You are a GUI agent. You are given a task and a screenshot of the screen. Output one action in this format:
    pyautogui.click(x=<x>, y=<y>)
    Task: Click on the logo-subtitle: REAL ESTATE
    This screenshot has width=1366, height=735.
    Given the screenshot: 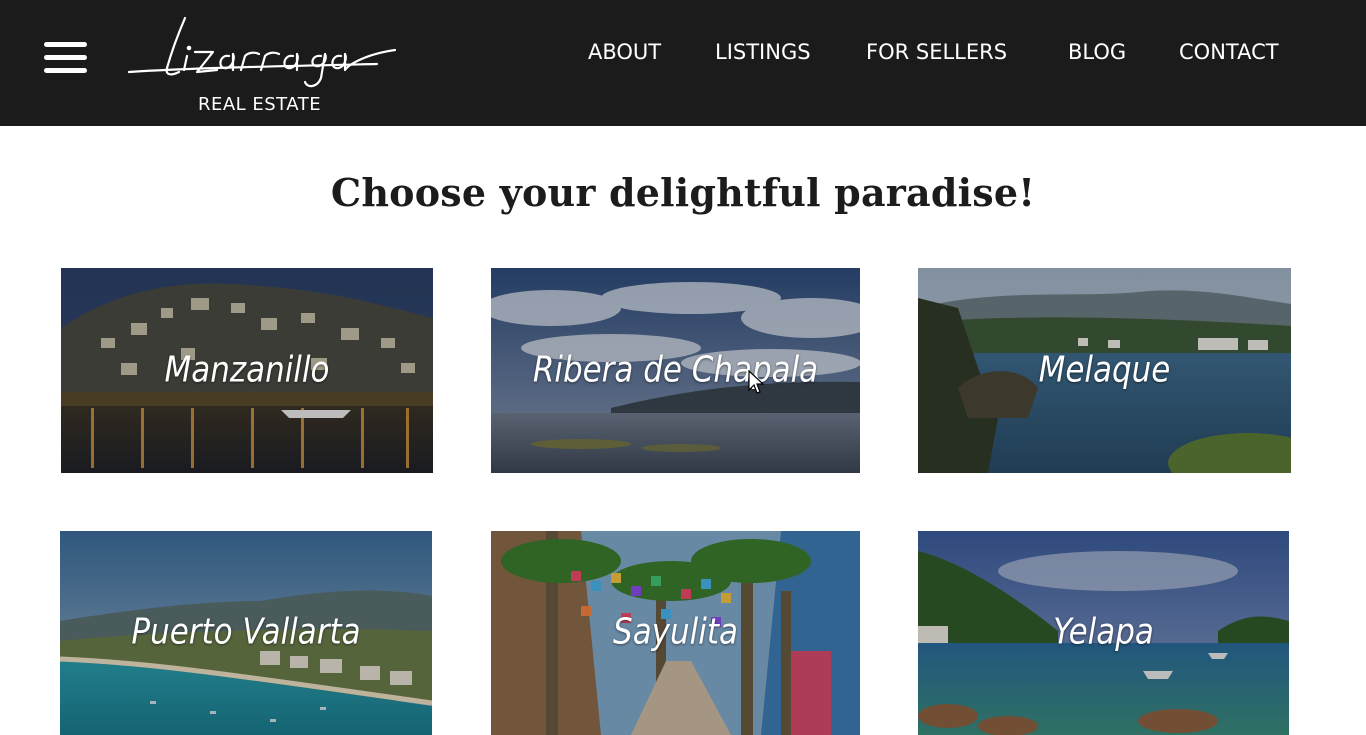 What is the action you would take?
    pyautogui.click(x=259, y=104)
    